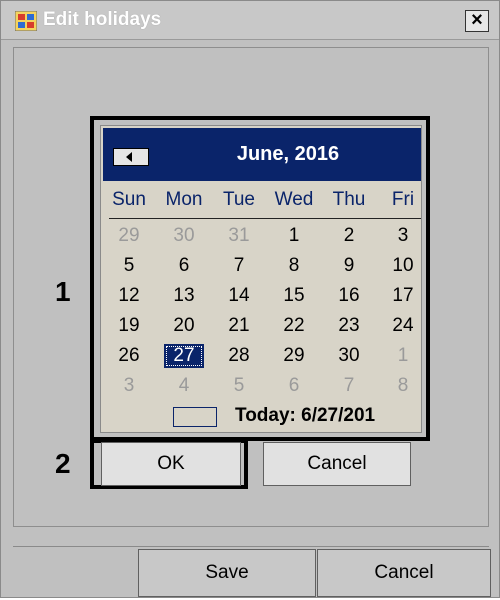 The image size is (500, 600). Describe the element at coordinates (239, 356) in the screenshot. I see `calendar-day: 28` at that location.